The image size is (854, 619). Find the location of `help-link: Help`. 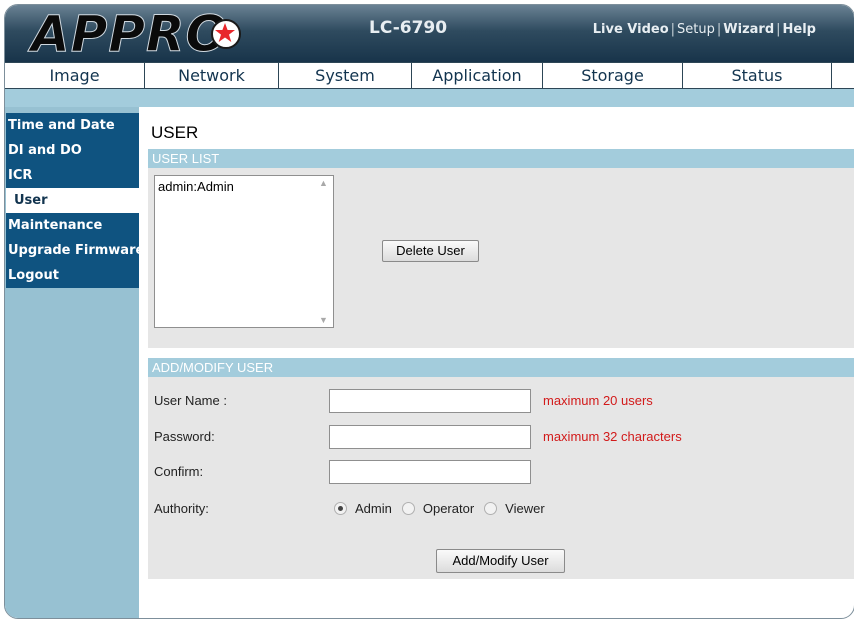

help-link: Help is located at coordinates (799, 29).